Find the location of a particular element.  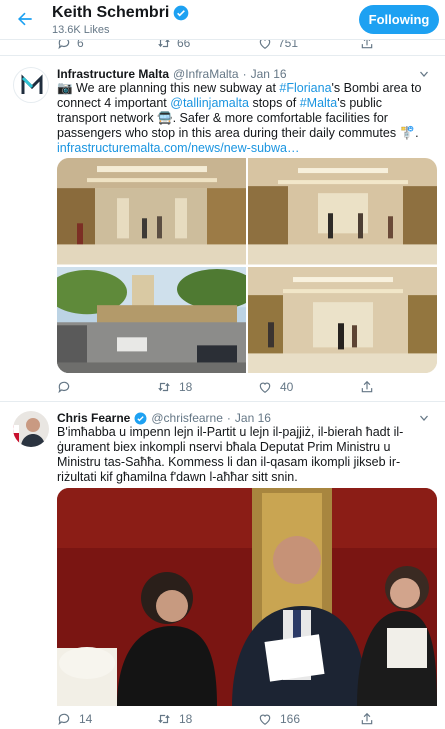

back-arrow-icon is located at coordinates (25, 19).